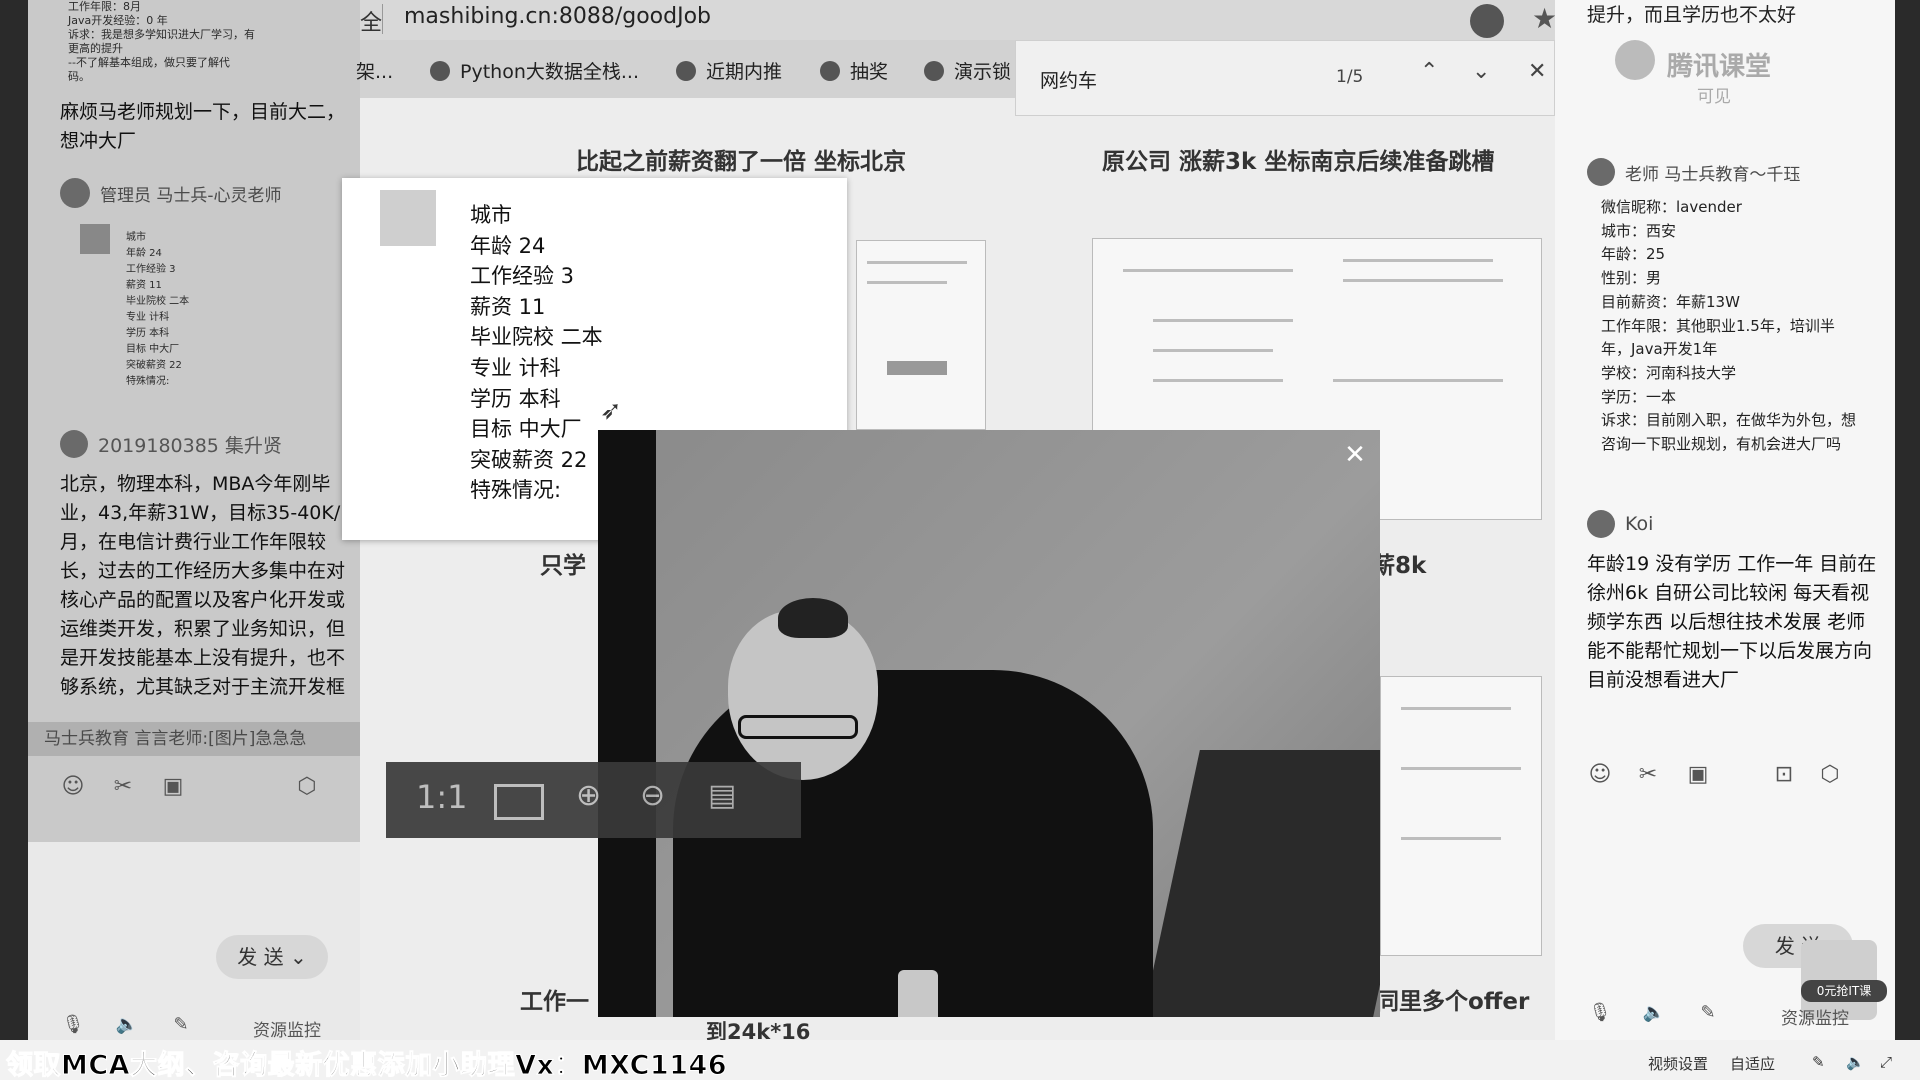 The width and height of the screenshot is (1920, 1080). What do you see at coordinates (627, 723) in the screenshot?
I see `video-edge` at bounding box center [627, 723].